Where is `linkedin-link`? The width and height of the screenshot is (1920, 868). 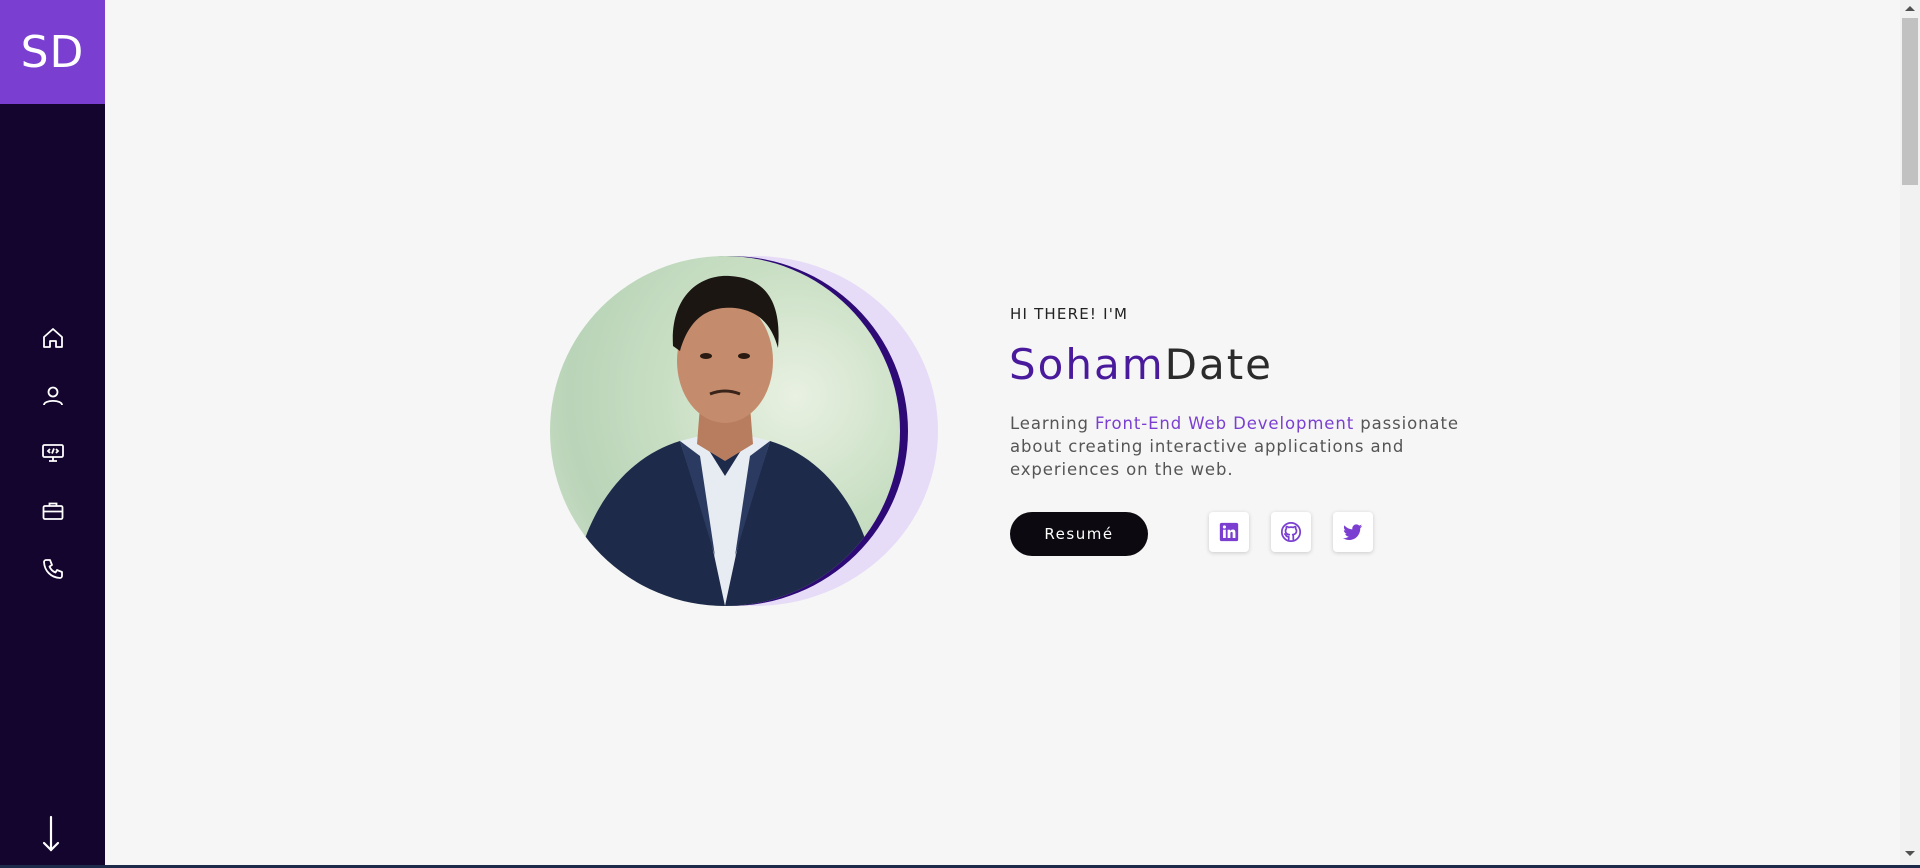 linkedin-link is located at coordinates (1229, 532).